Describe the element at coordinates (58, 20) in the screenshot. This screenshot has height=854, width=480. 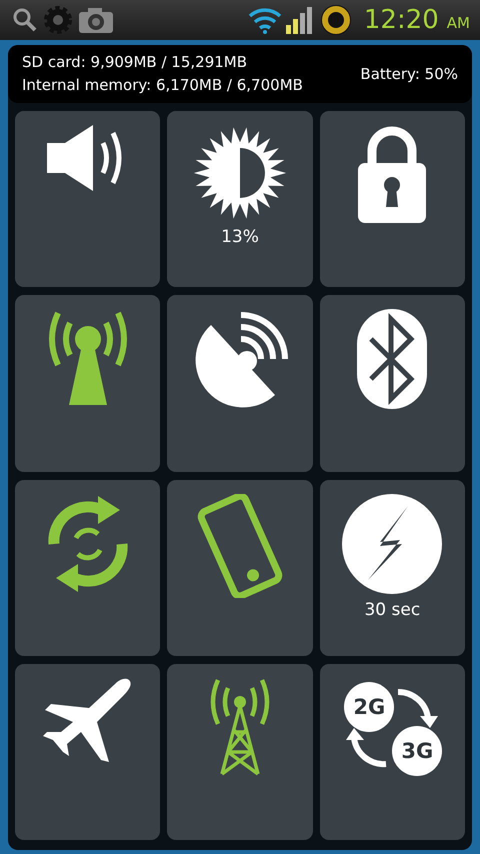
I see `gear-icon` at that location.